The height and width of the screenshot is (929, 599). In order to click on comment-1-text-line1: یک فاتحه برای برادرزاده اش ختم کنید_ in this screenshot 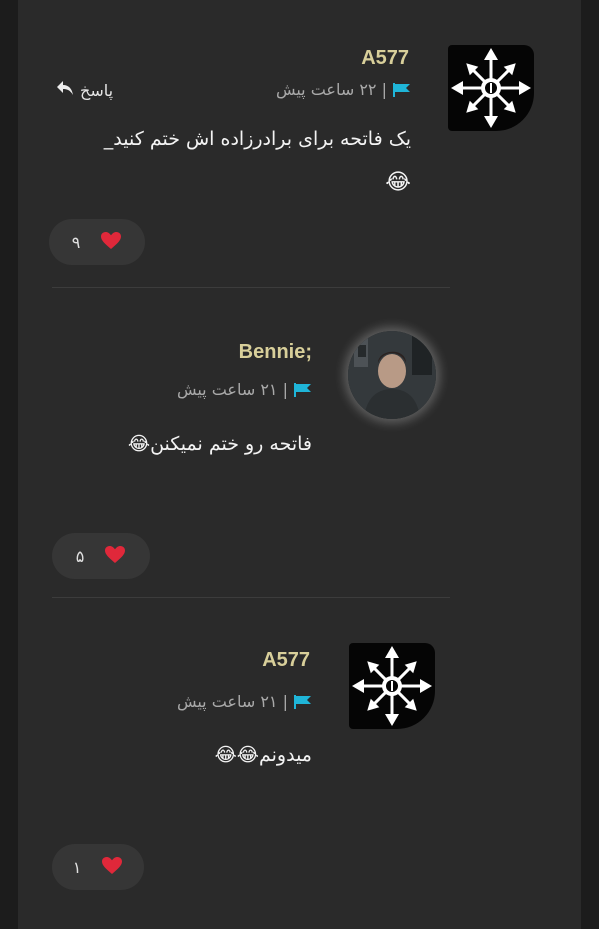, I will do `click(257, 139)`.